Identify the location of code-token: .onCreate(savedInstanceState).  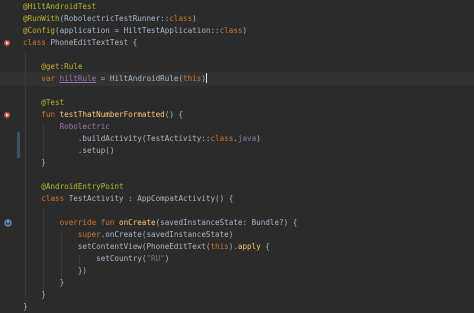
(167, 234).